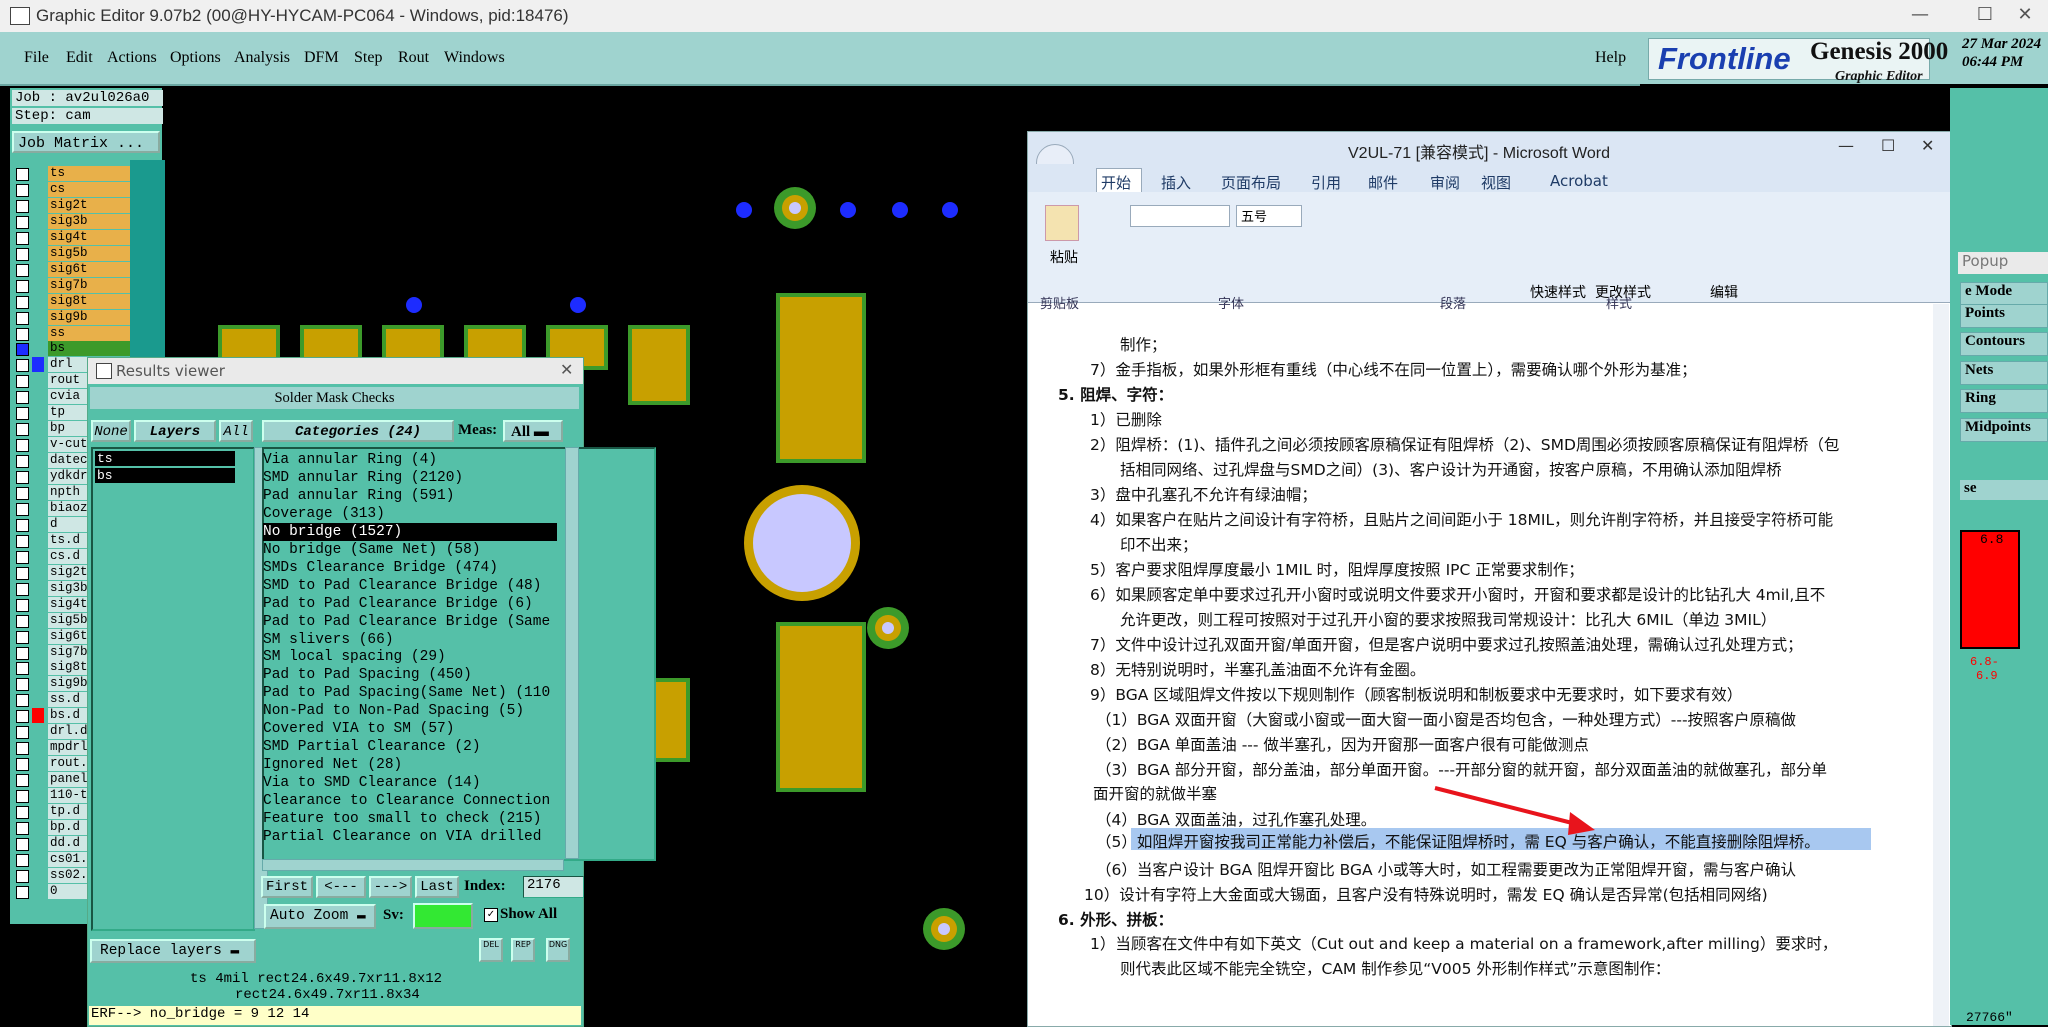 This screenshot has height=1027, width=2048. What do you see at coordinates (236, 431) in the screenshot?
I see `all-button: All` at bounding box center [236, 431].